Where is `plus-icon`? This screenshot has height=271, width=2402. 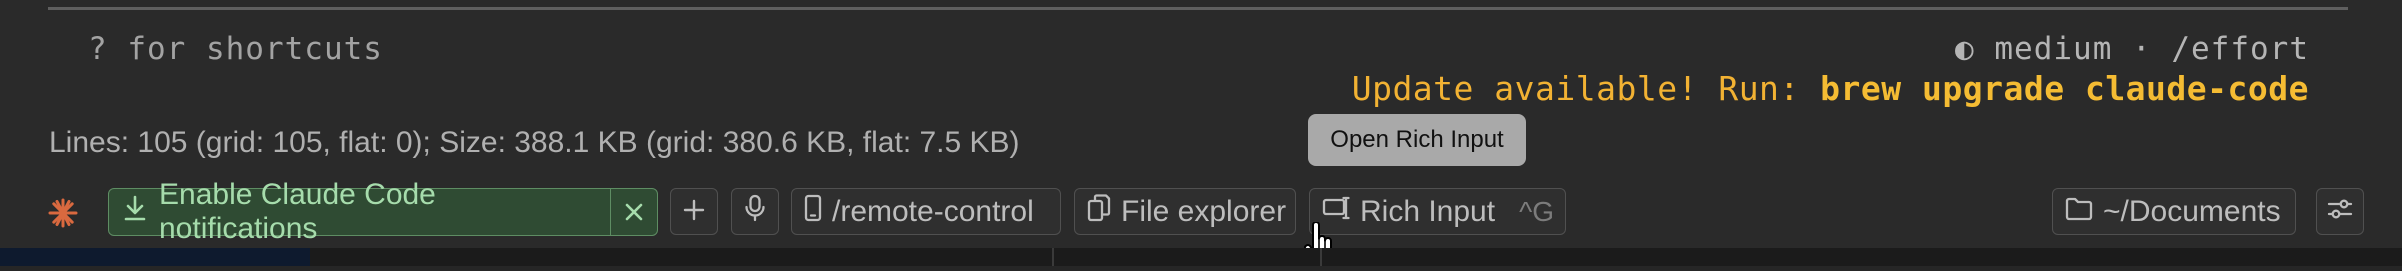 plus-icon is located at coordinates (694, 212).